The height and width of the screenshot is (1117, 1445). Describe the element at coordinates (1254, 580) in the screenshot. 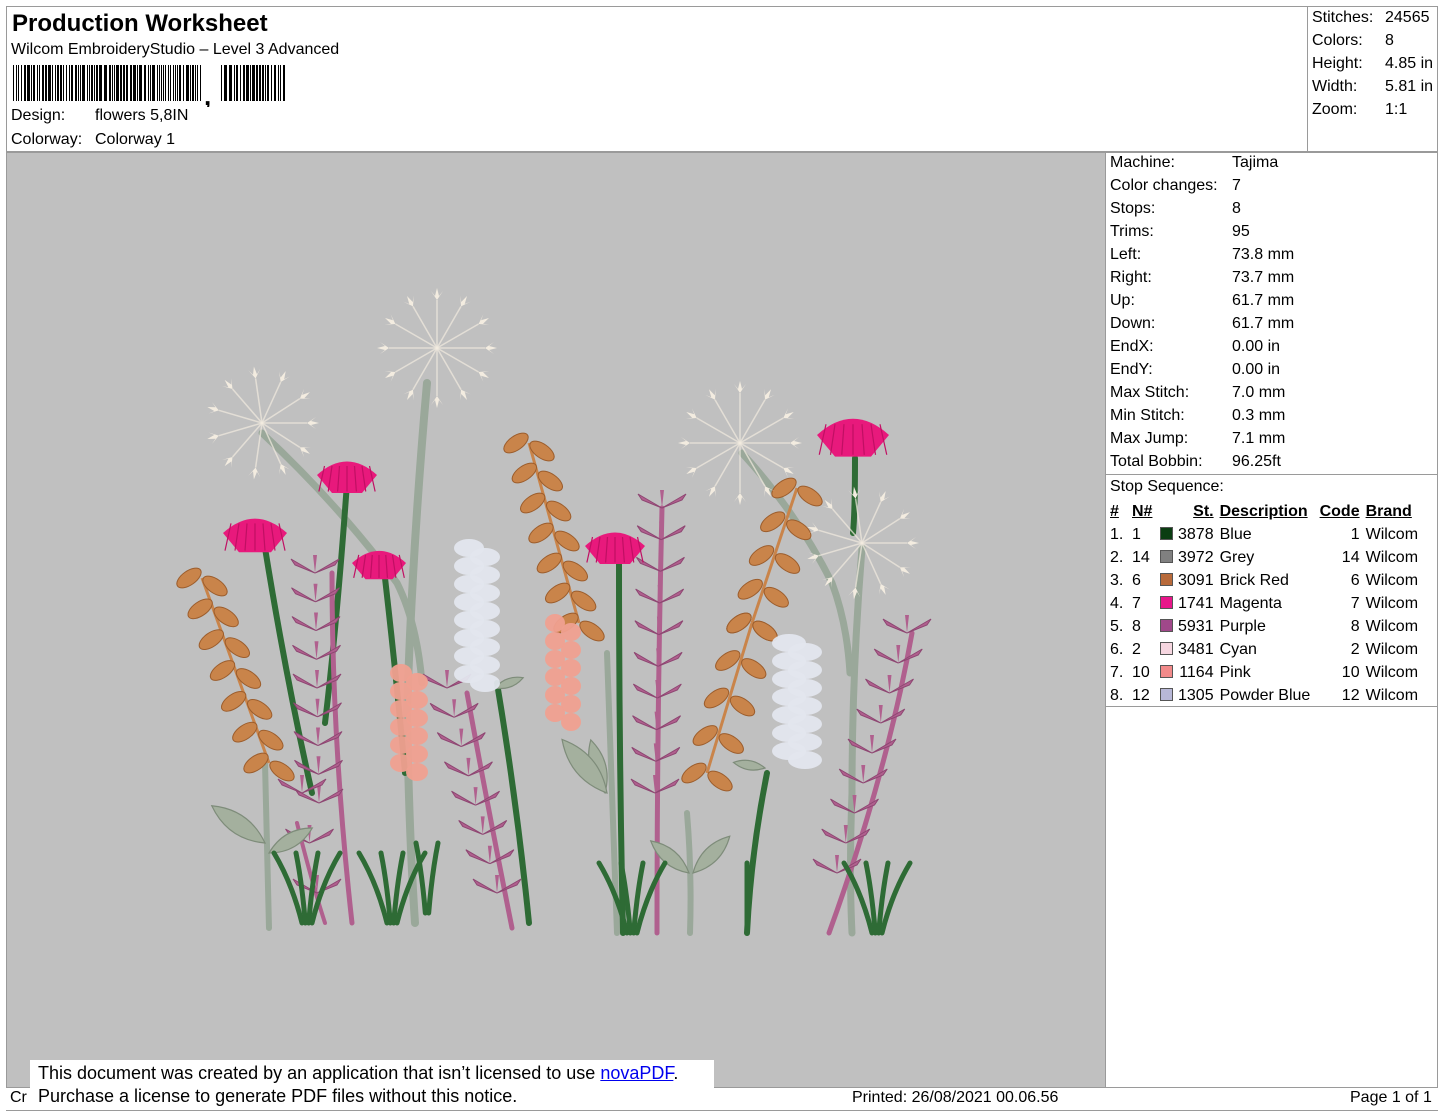

I see `row-description: Brick Red` at that location.